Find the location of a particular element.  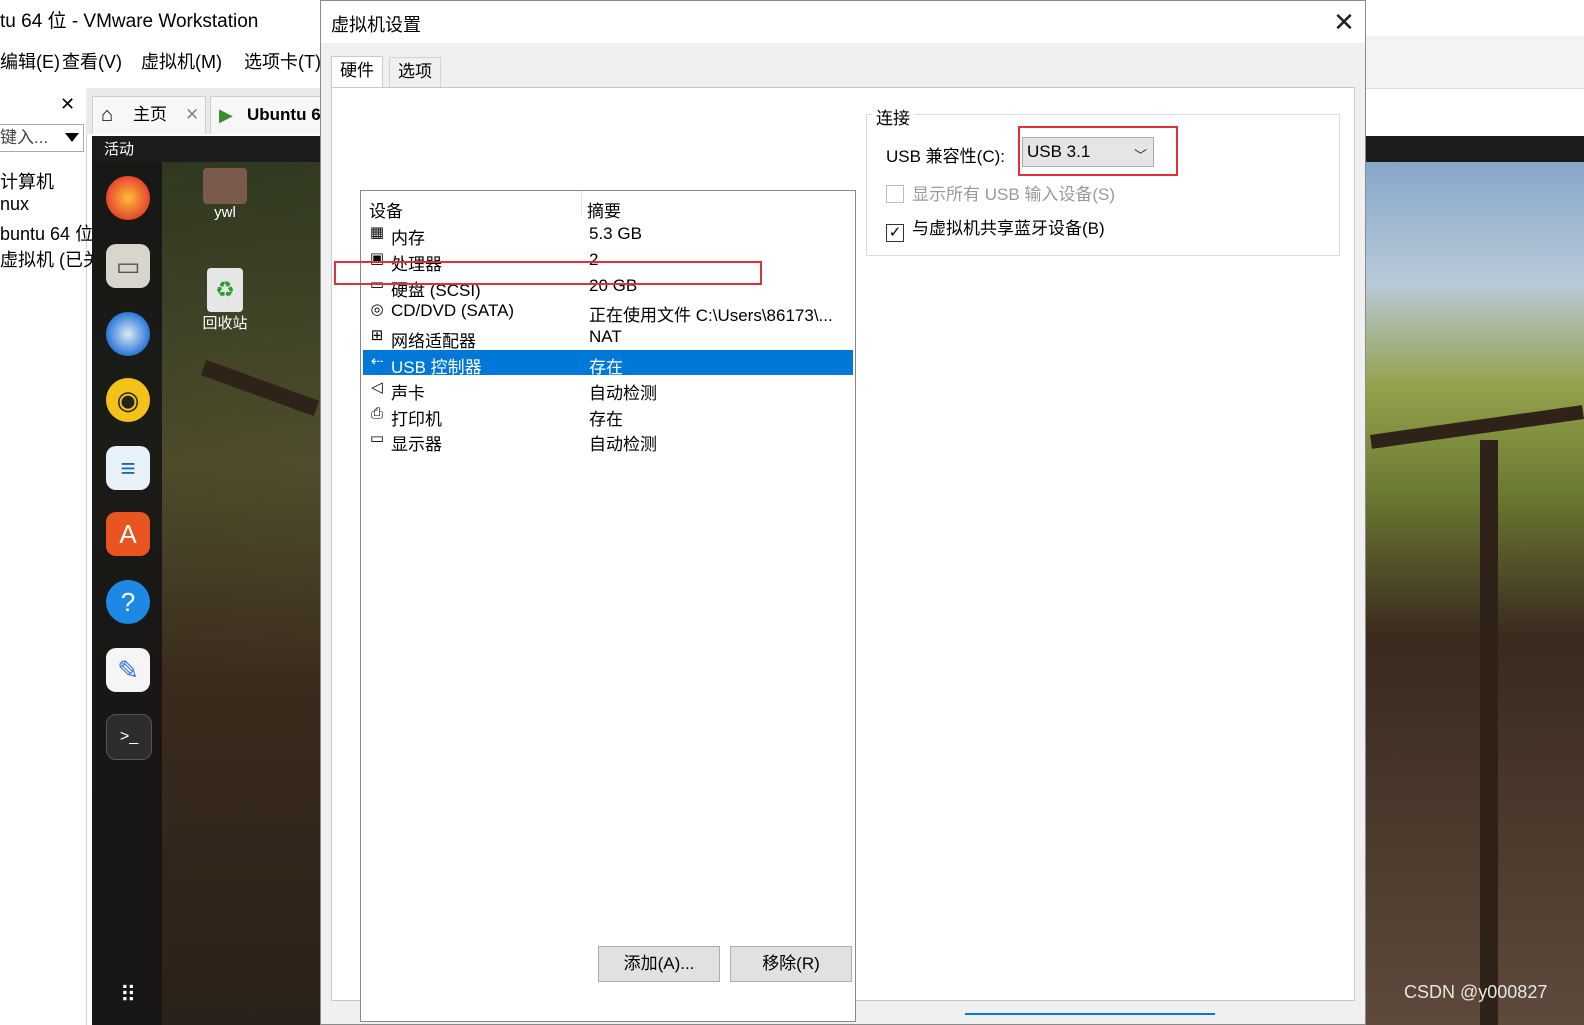

hard-disk-icon: ▭ is located at coordinates (377, 284).